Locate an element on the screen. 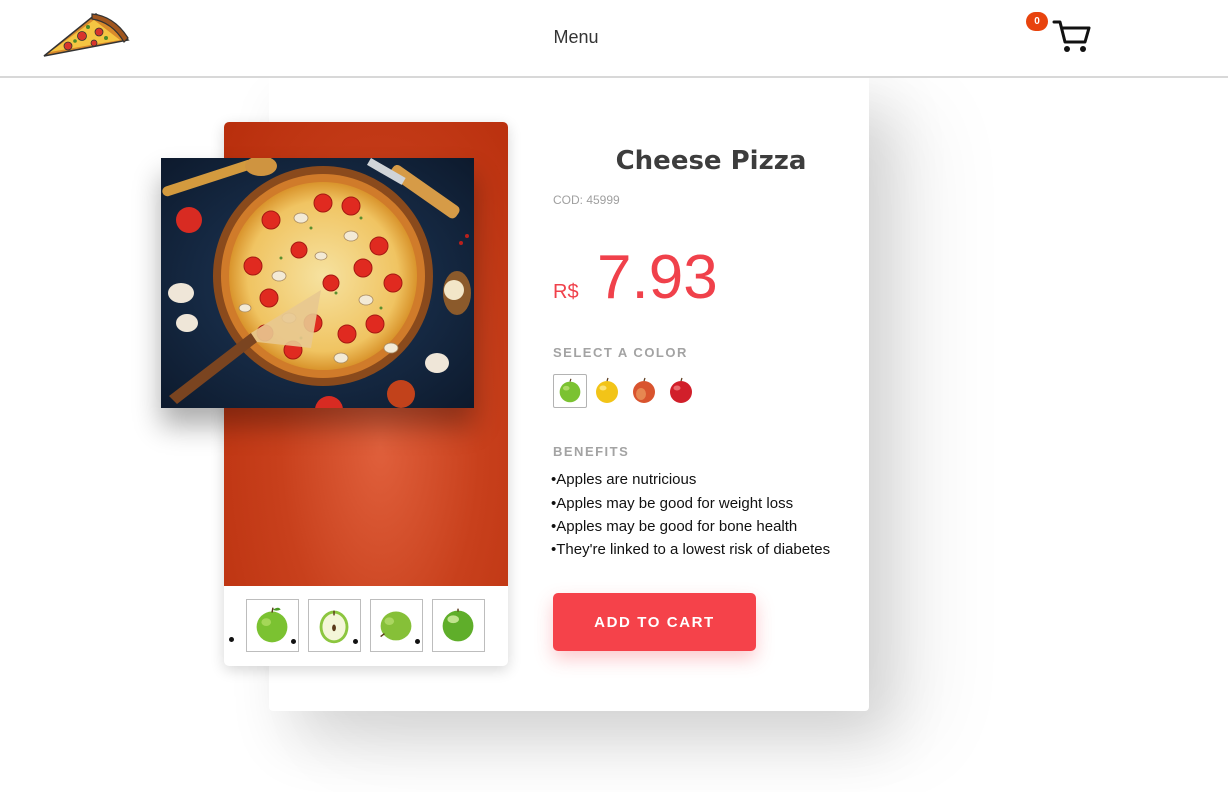 This screenshot has height=792, width=1228. site-header: Menu 0 is located at coordinates (614, 39).